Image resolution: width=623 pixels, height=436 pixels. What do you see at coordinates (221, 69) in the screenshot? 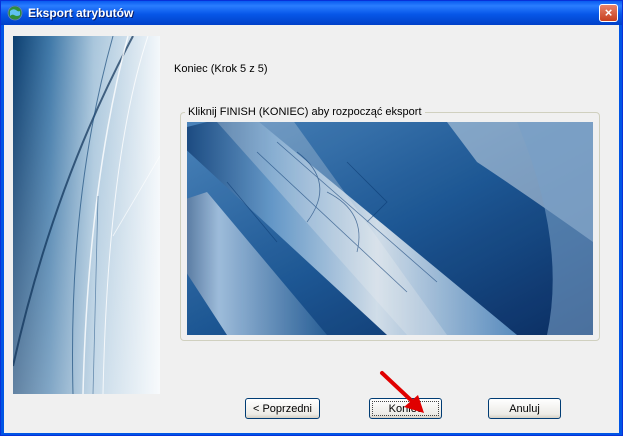
I see `step-label: Koniec (Krok 5 z 5)` at bounding box center [221, 69].